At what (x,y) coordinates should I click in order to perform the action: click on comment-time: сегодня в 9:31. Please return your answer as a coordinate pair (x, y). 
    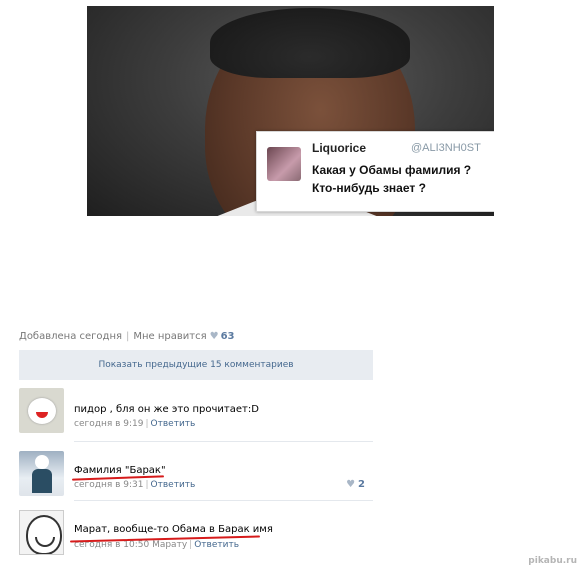
    Looking at the image, I should click on (108, 485).